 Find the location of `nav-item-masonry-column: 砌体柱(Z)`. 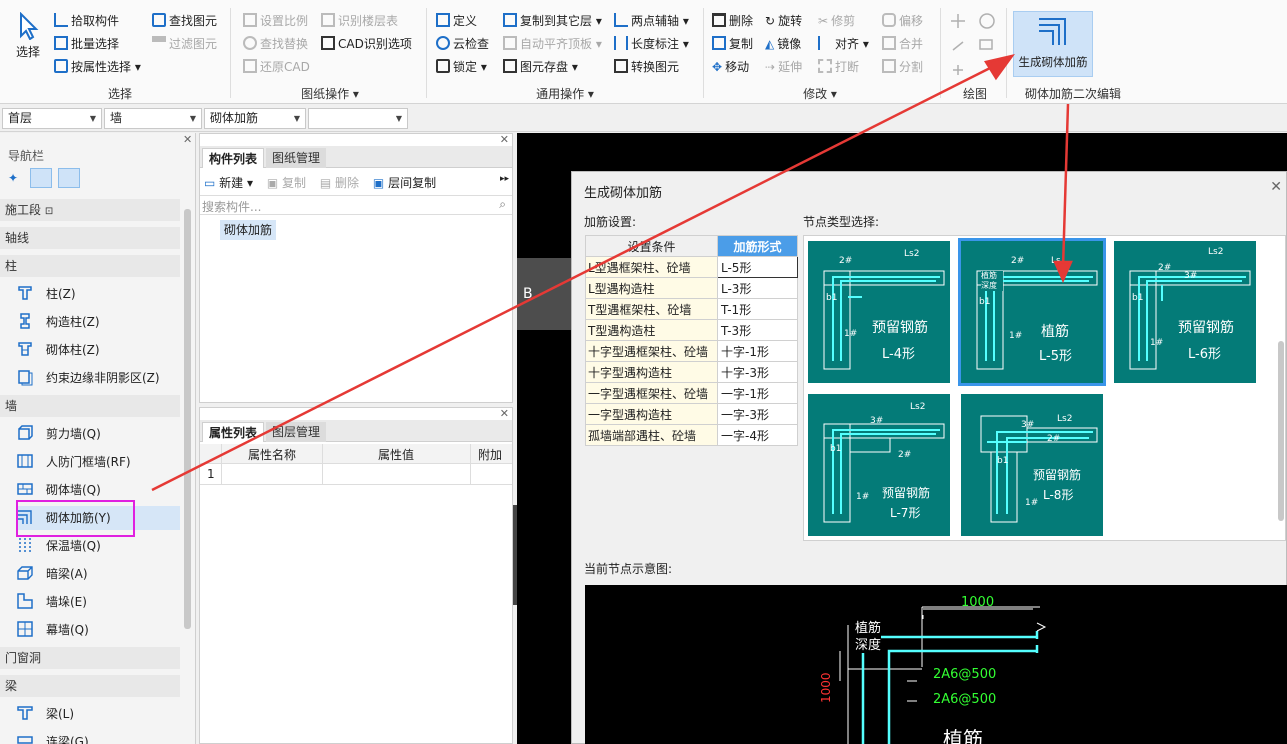

nav-item-masonry-column: 砌体柱(Z) is located at coordinates (98, 350).